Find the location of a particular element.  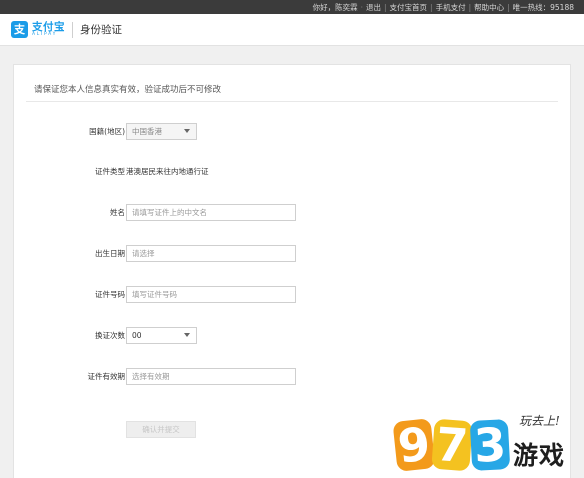

notice-text: 请保证您本人信息真实有效，验证成功后不可修改 is located at coordinates (128, 90).